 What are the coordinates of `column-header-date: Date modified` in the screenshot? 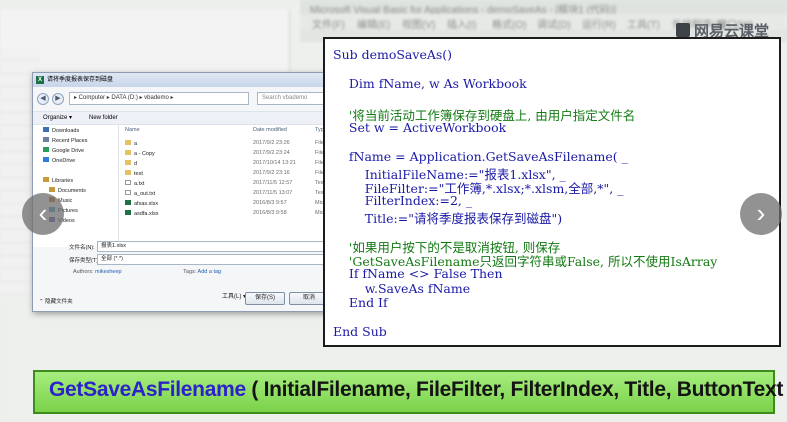 It's located at (270, 130).